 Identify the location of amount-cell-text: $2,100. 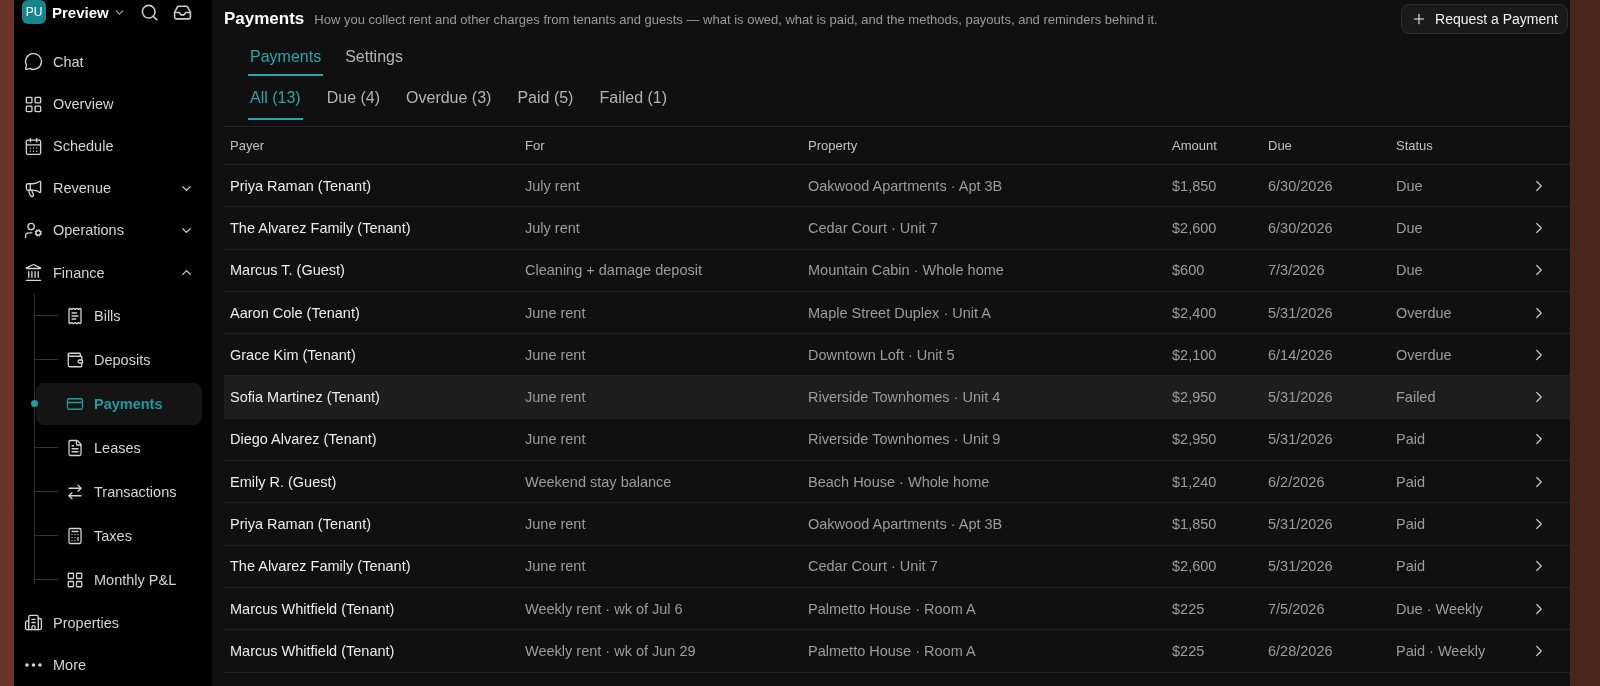
(1195, 354).